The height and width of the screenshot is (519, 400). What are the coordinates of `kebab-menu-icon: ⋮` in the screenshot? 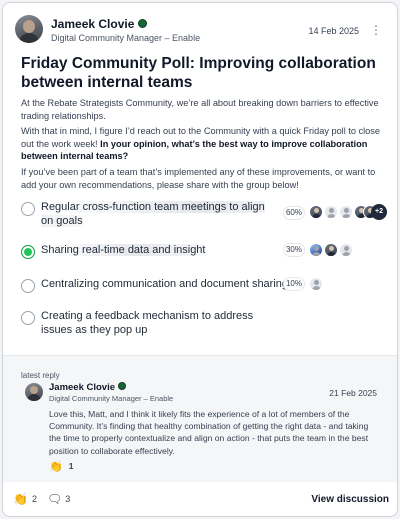 It's located at (376, 30).